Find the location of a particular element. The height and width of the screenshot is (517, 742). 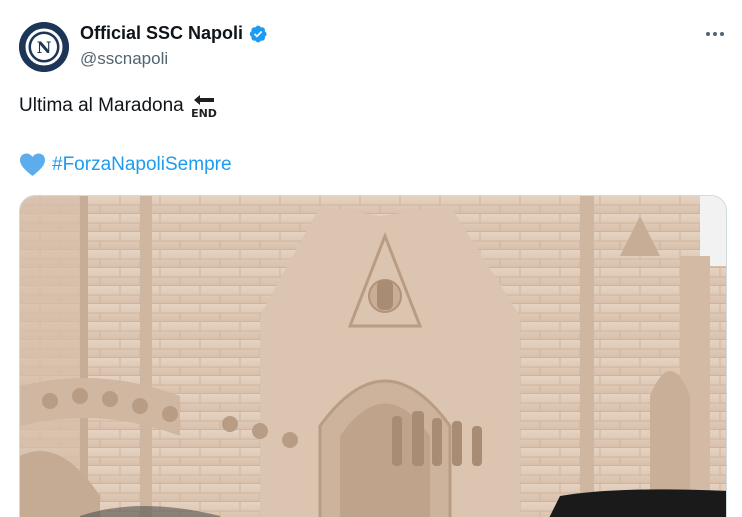

account-name-row: Official SSC Napoli is located at coordinates (174, 33).